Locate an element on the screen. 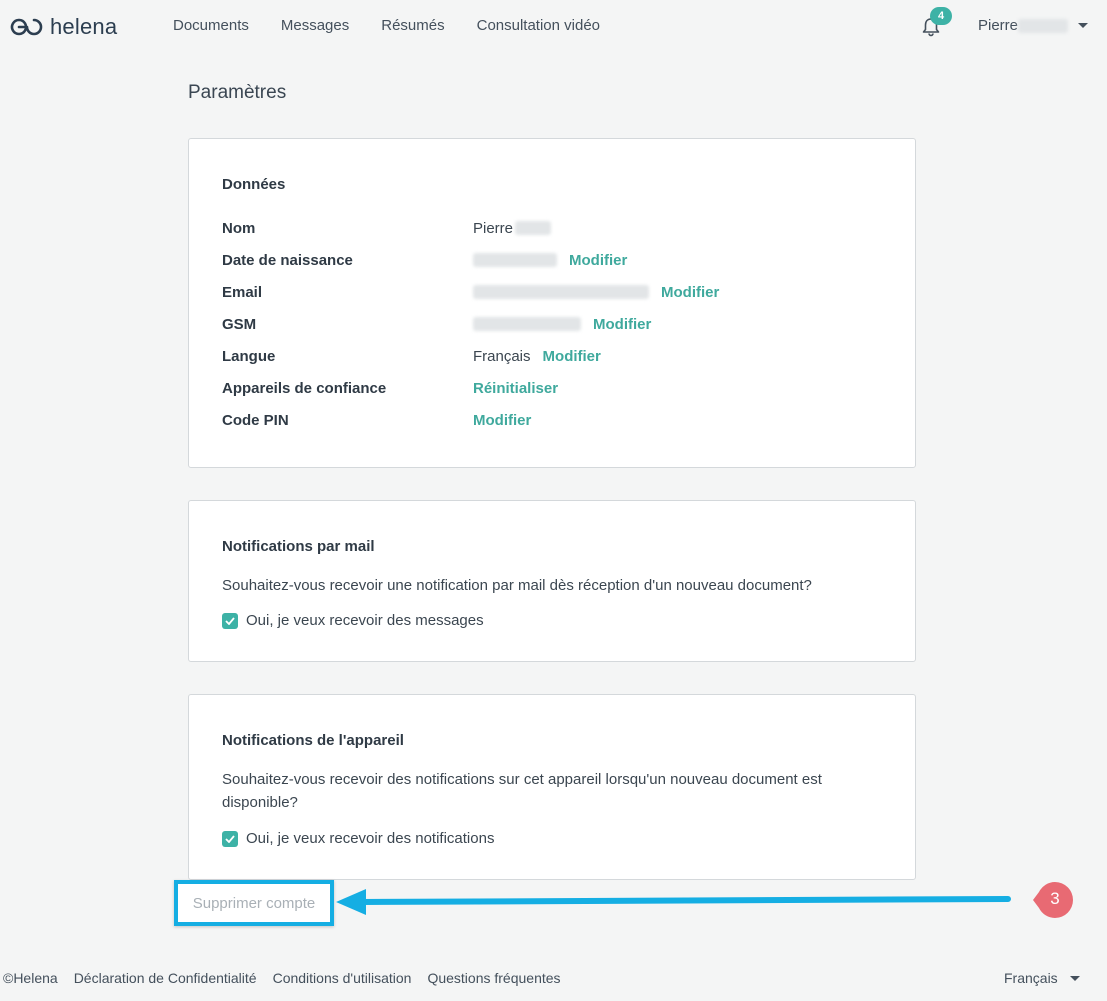  step-number: 3 is located at coordinates (1055, 898).